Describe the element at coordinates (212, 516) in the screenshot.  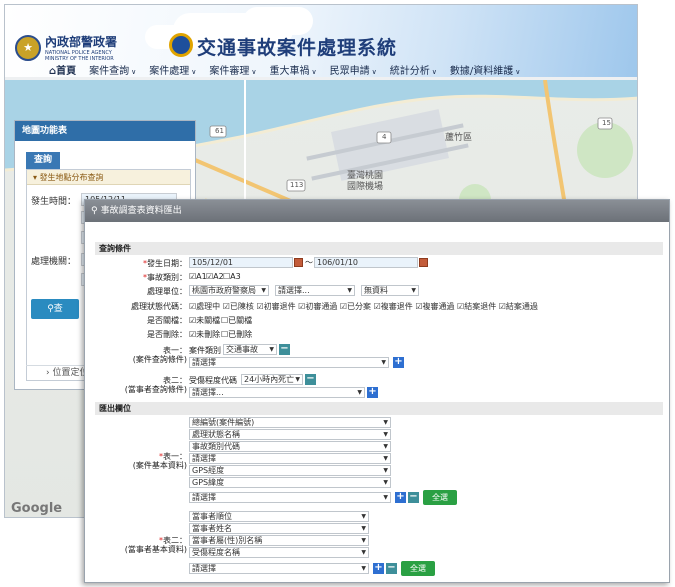
I see `select-value: 當事者順位` at that location.